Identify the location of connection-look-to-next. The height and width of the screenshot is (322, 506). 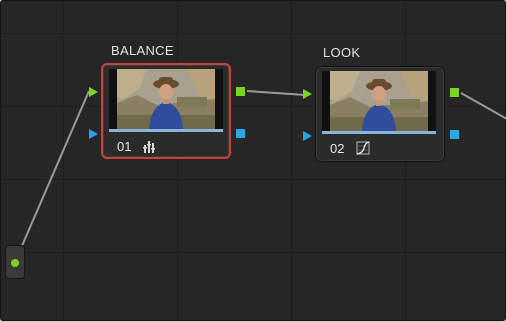
(483, 106).